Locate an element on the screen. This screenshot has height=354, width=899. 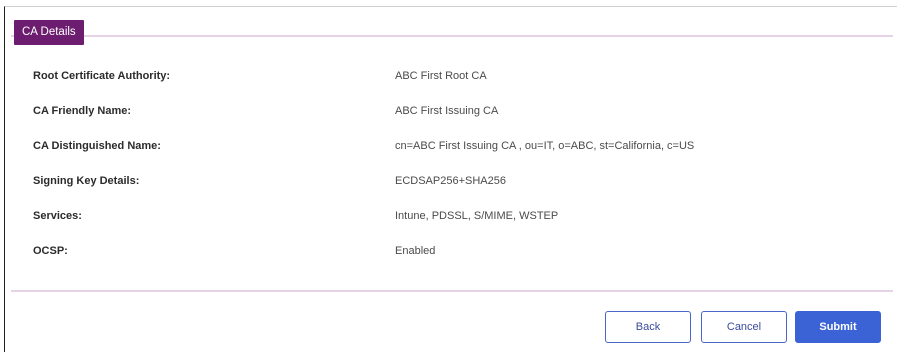
friendly-name-label: CA Friendly Name: is located at coordinates (82, 110).